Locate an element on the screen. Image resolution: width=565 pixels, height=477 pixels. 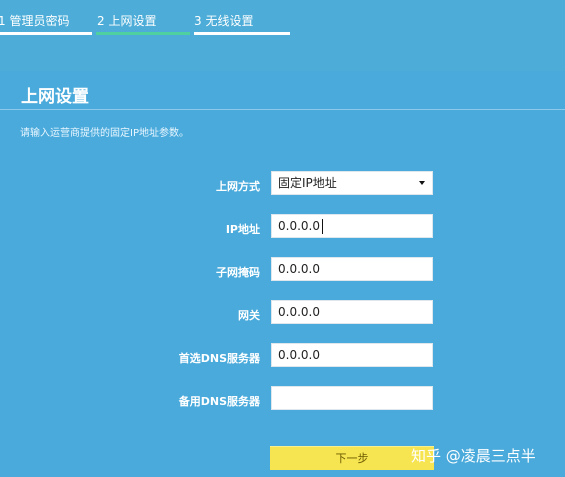
step-line-active is located at coordinates (143, 33).